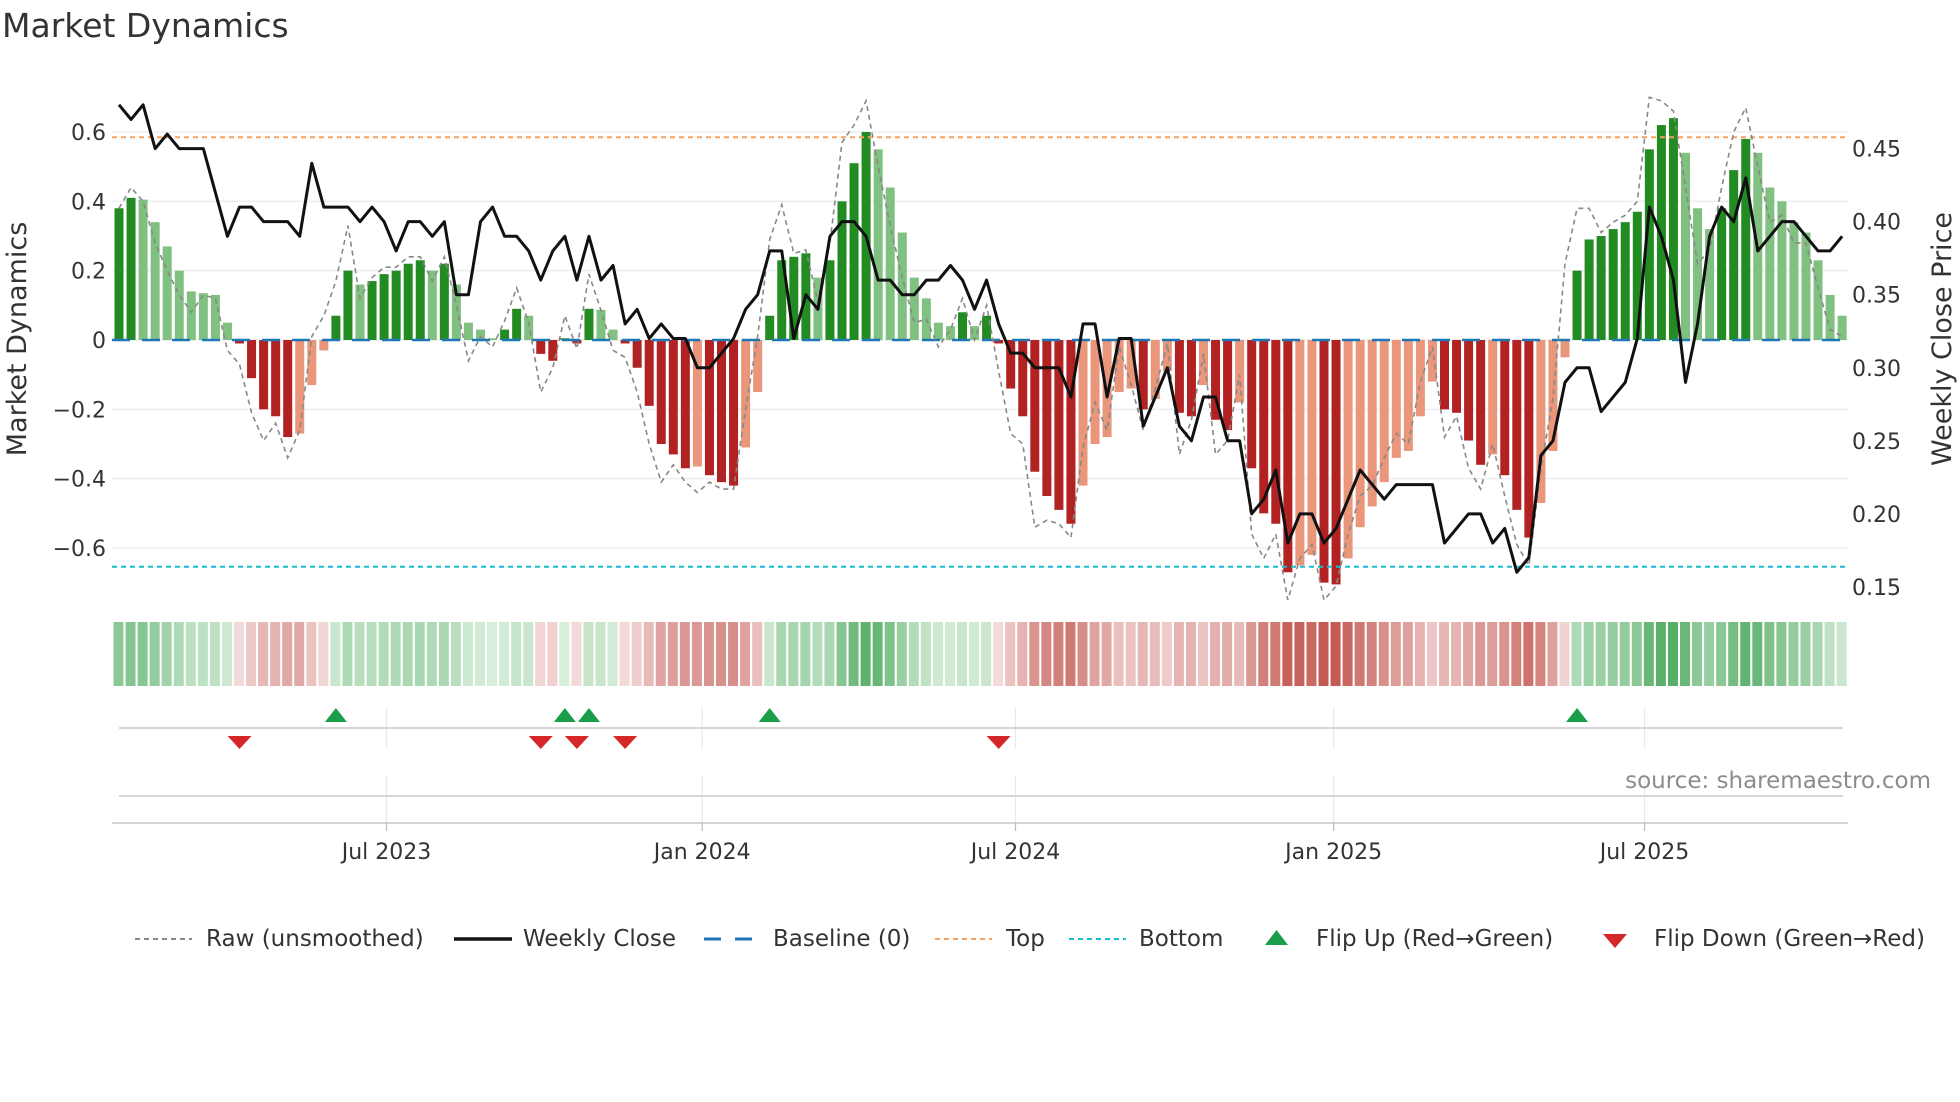 The image size is (1960, 1102). I want to click on right-axis-label: Weekly Close Price, so click(1942, 339).